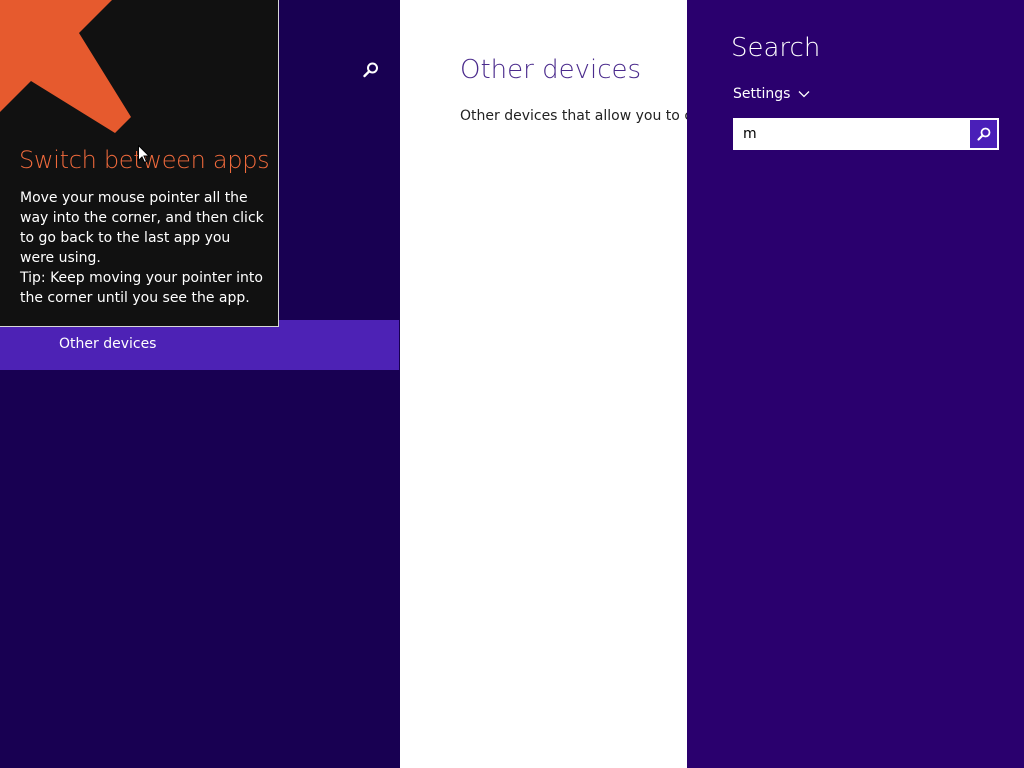 The height and width of the screenshot is (768, 1024). I want to click on nav-item-label: Other devices, so click(108, 344).